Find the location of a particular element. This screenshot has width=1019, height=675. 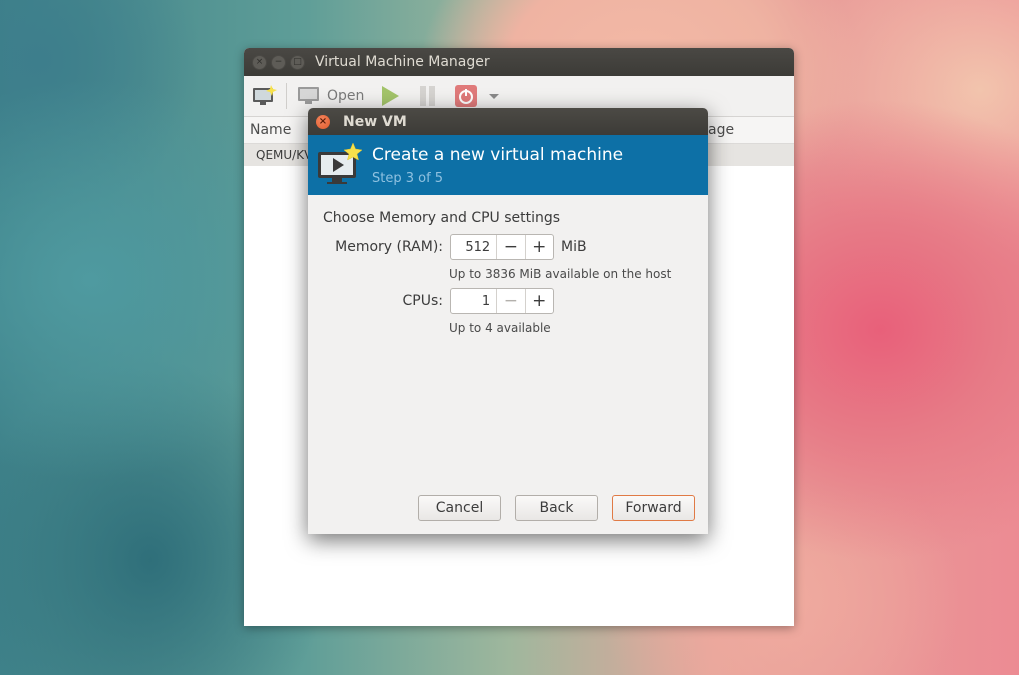

banner-text: Create a new virtual machine Step 3 of 5 is located at coordinates (497, 165).